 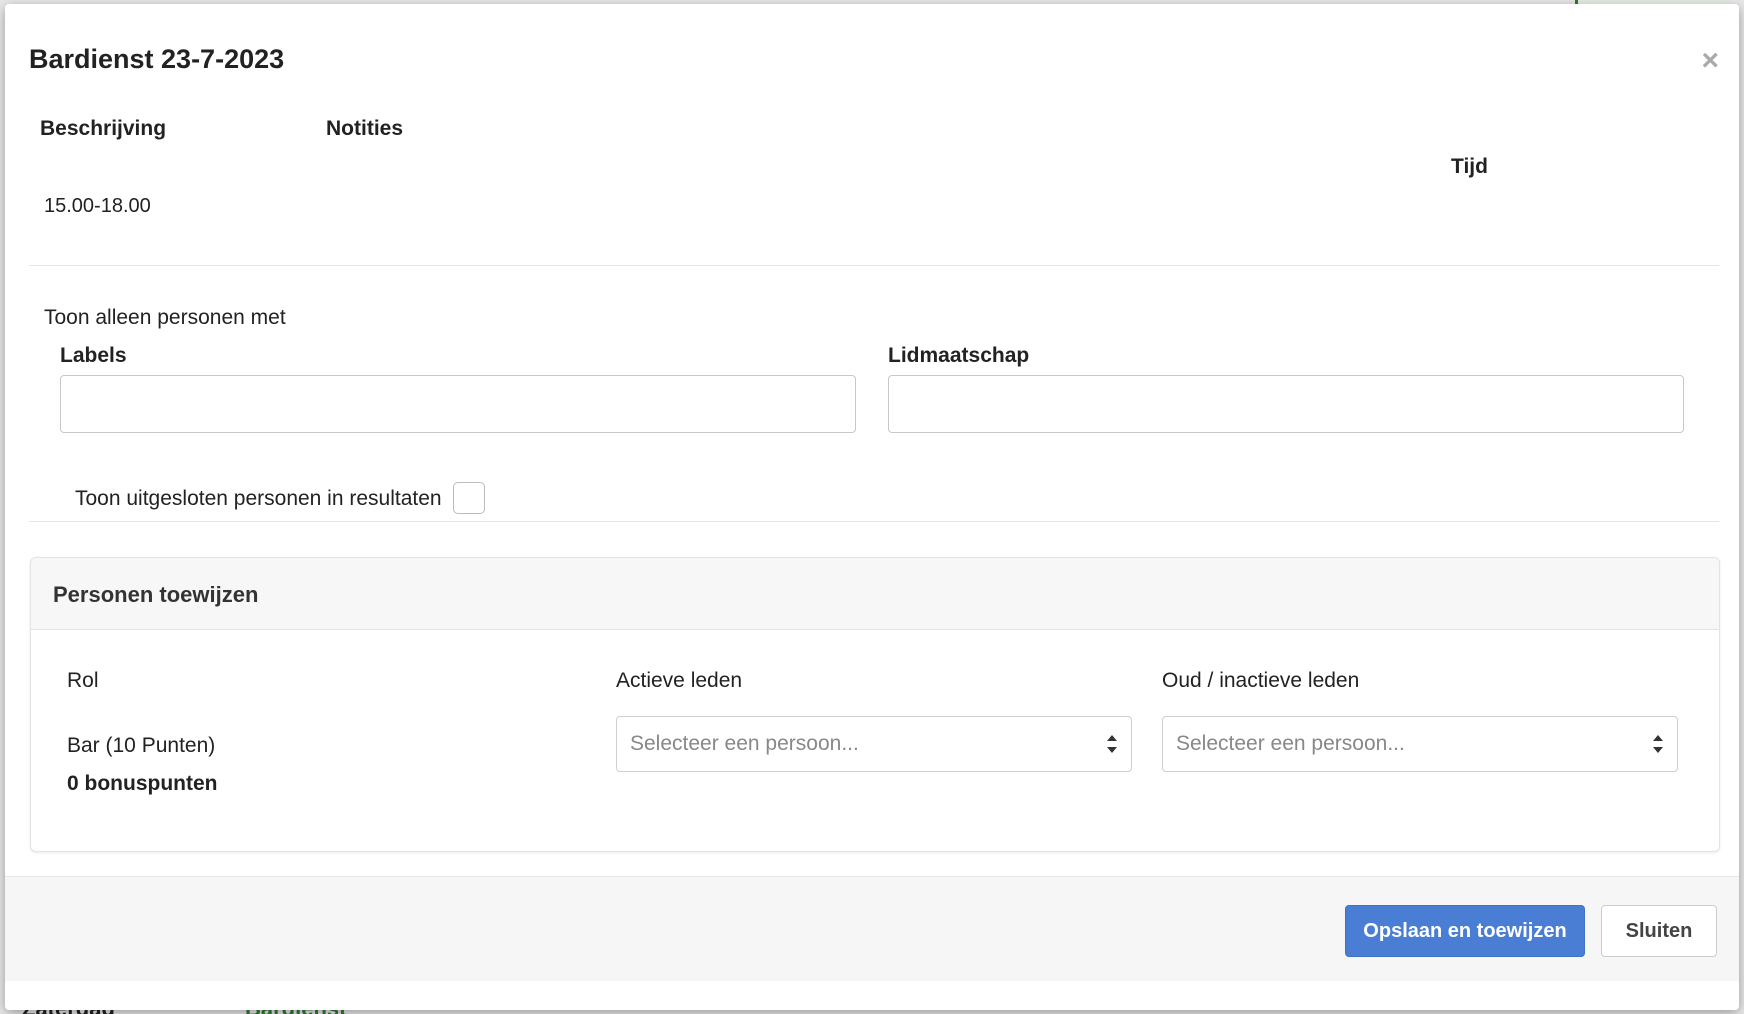 I want to click on role-bonus-points: 0 bonuspunten, so click(x=142, y=783).